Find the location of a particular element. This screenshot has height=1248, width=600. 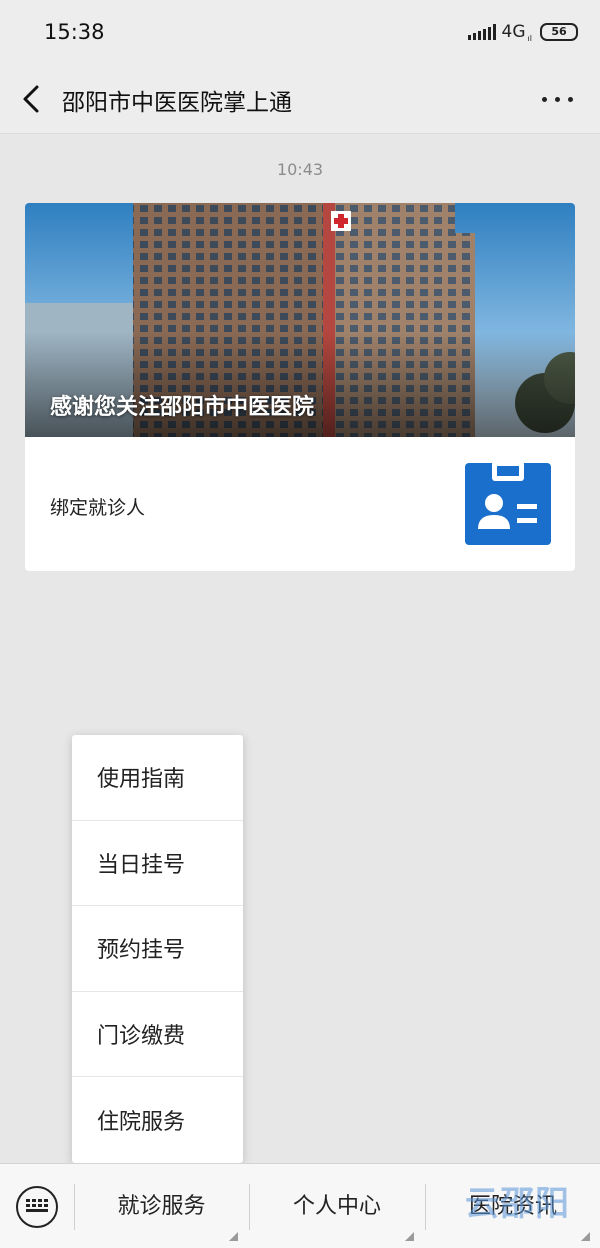

menu-item-appointment-registration: 预约挂号 is located at coordinates (157, 949).